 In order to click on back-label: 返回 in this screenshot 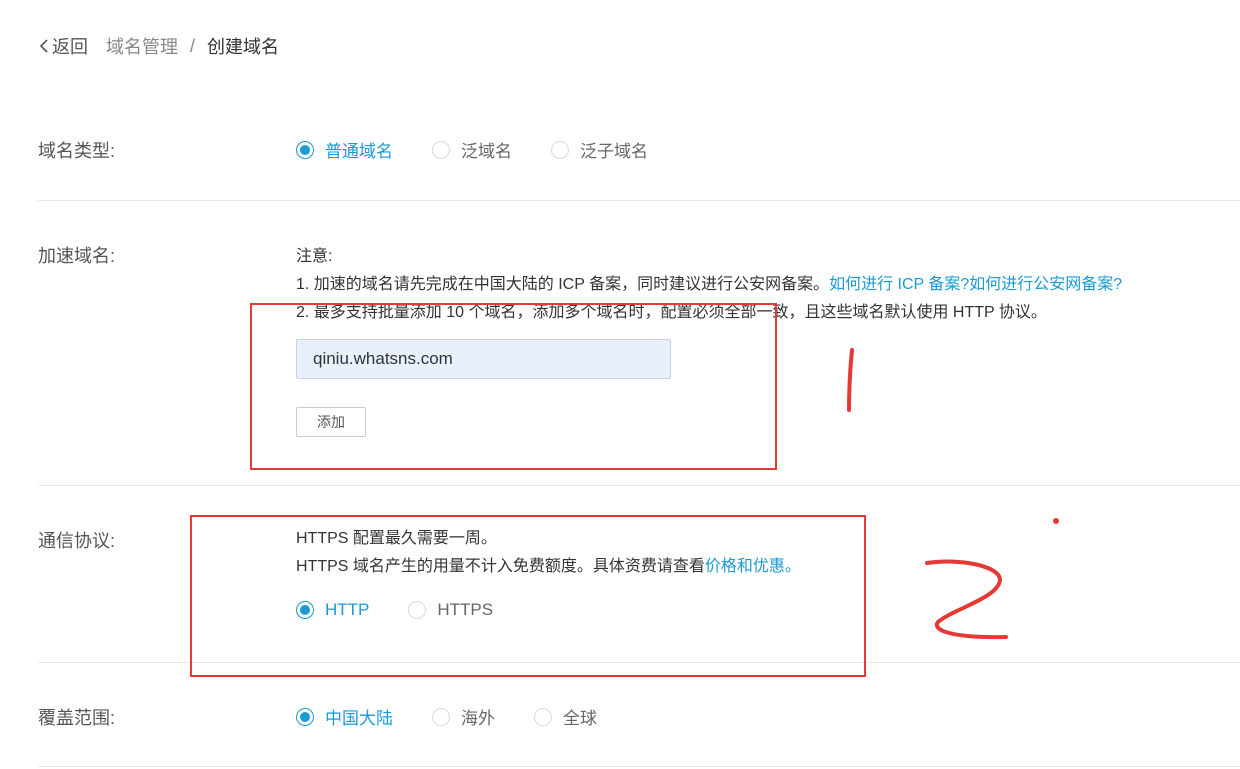, I will do `click(70, 47)`.